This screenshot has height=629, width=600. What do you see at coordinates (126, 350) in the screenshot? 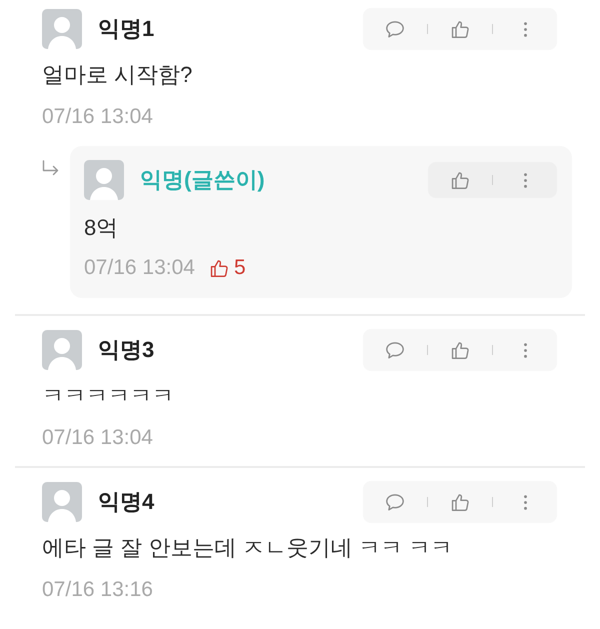
I see `author-name: 익명3` at bounding box center [126, 350].